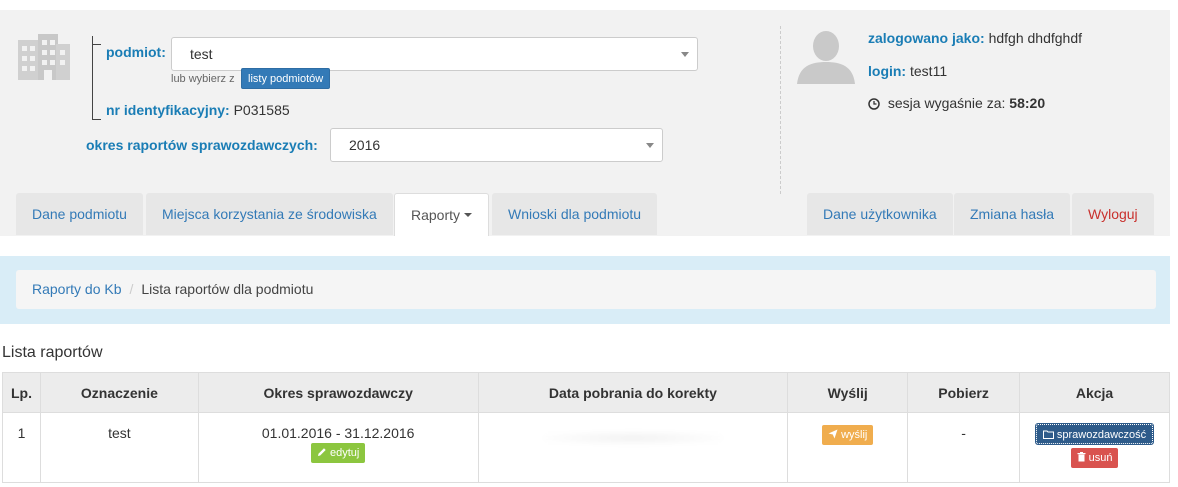 This screenshot has width=1178, height=487. What do you see at coordinates (338, 433) in the screenshot?
I see `okres-value: 01.01.2016 - 31.12.2016` at bounding box center [338, 433].